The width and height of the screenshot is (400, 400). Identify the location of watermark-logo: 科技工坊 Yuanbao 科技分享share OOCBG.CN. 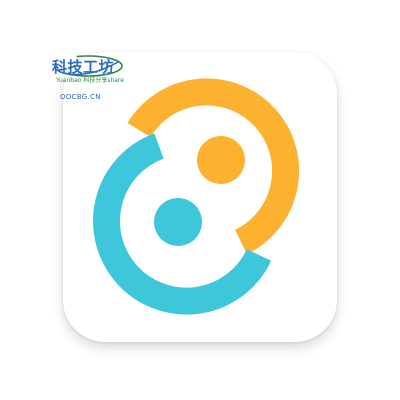
(88, 78).